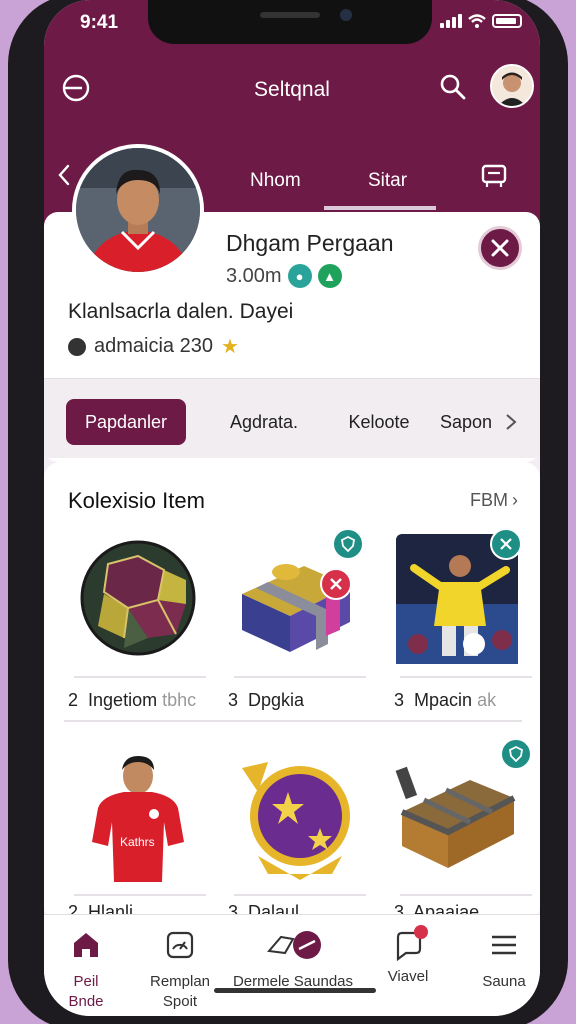 This screenshot has height=1024, width=576. Describe the element at coordinates (64, 175) in the screenshot. I see `back-chevron-icon` at that location.